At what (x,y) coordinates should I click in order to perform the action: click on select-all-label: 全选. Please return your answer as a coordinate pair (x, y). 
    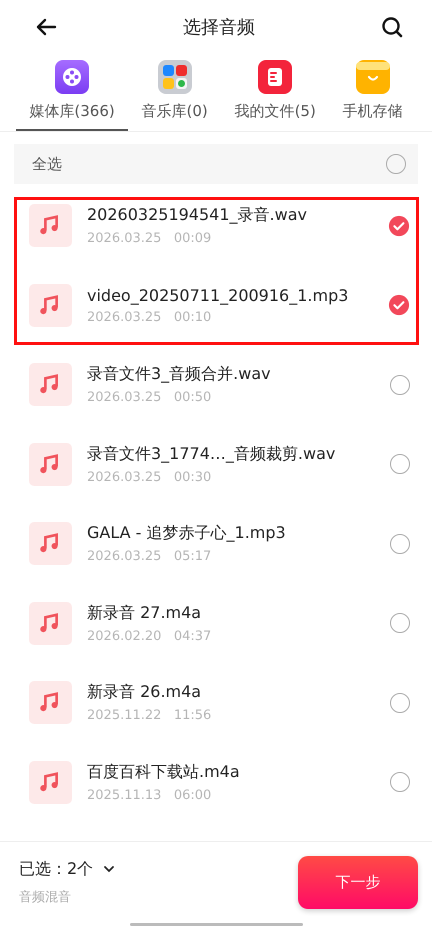
    Looking at the image, I should click on (47, 164).